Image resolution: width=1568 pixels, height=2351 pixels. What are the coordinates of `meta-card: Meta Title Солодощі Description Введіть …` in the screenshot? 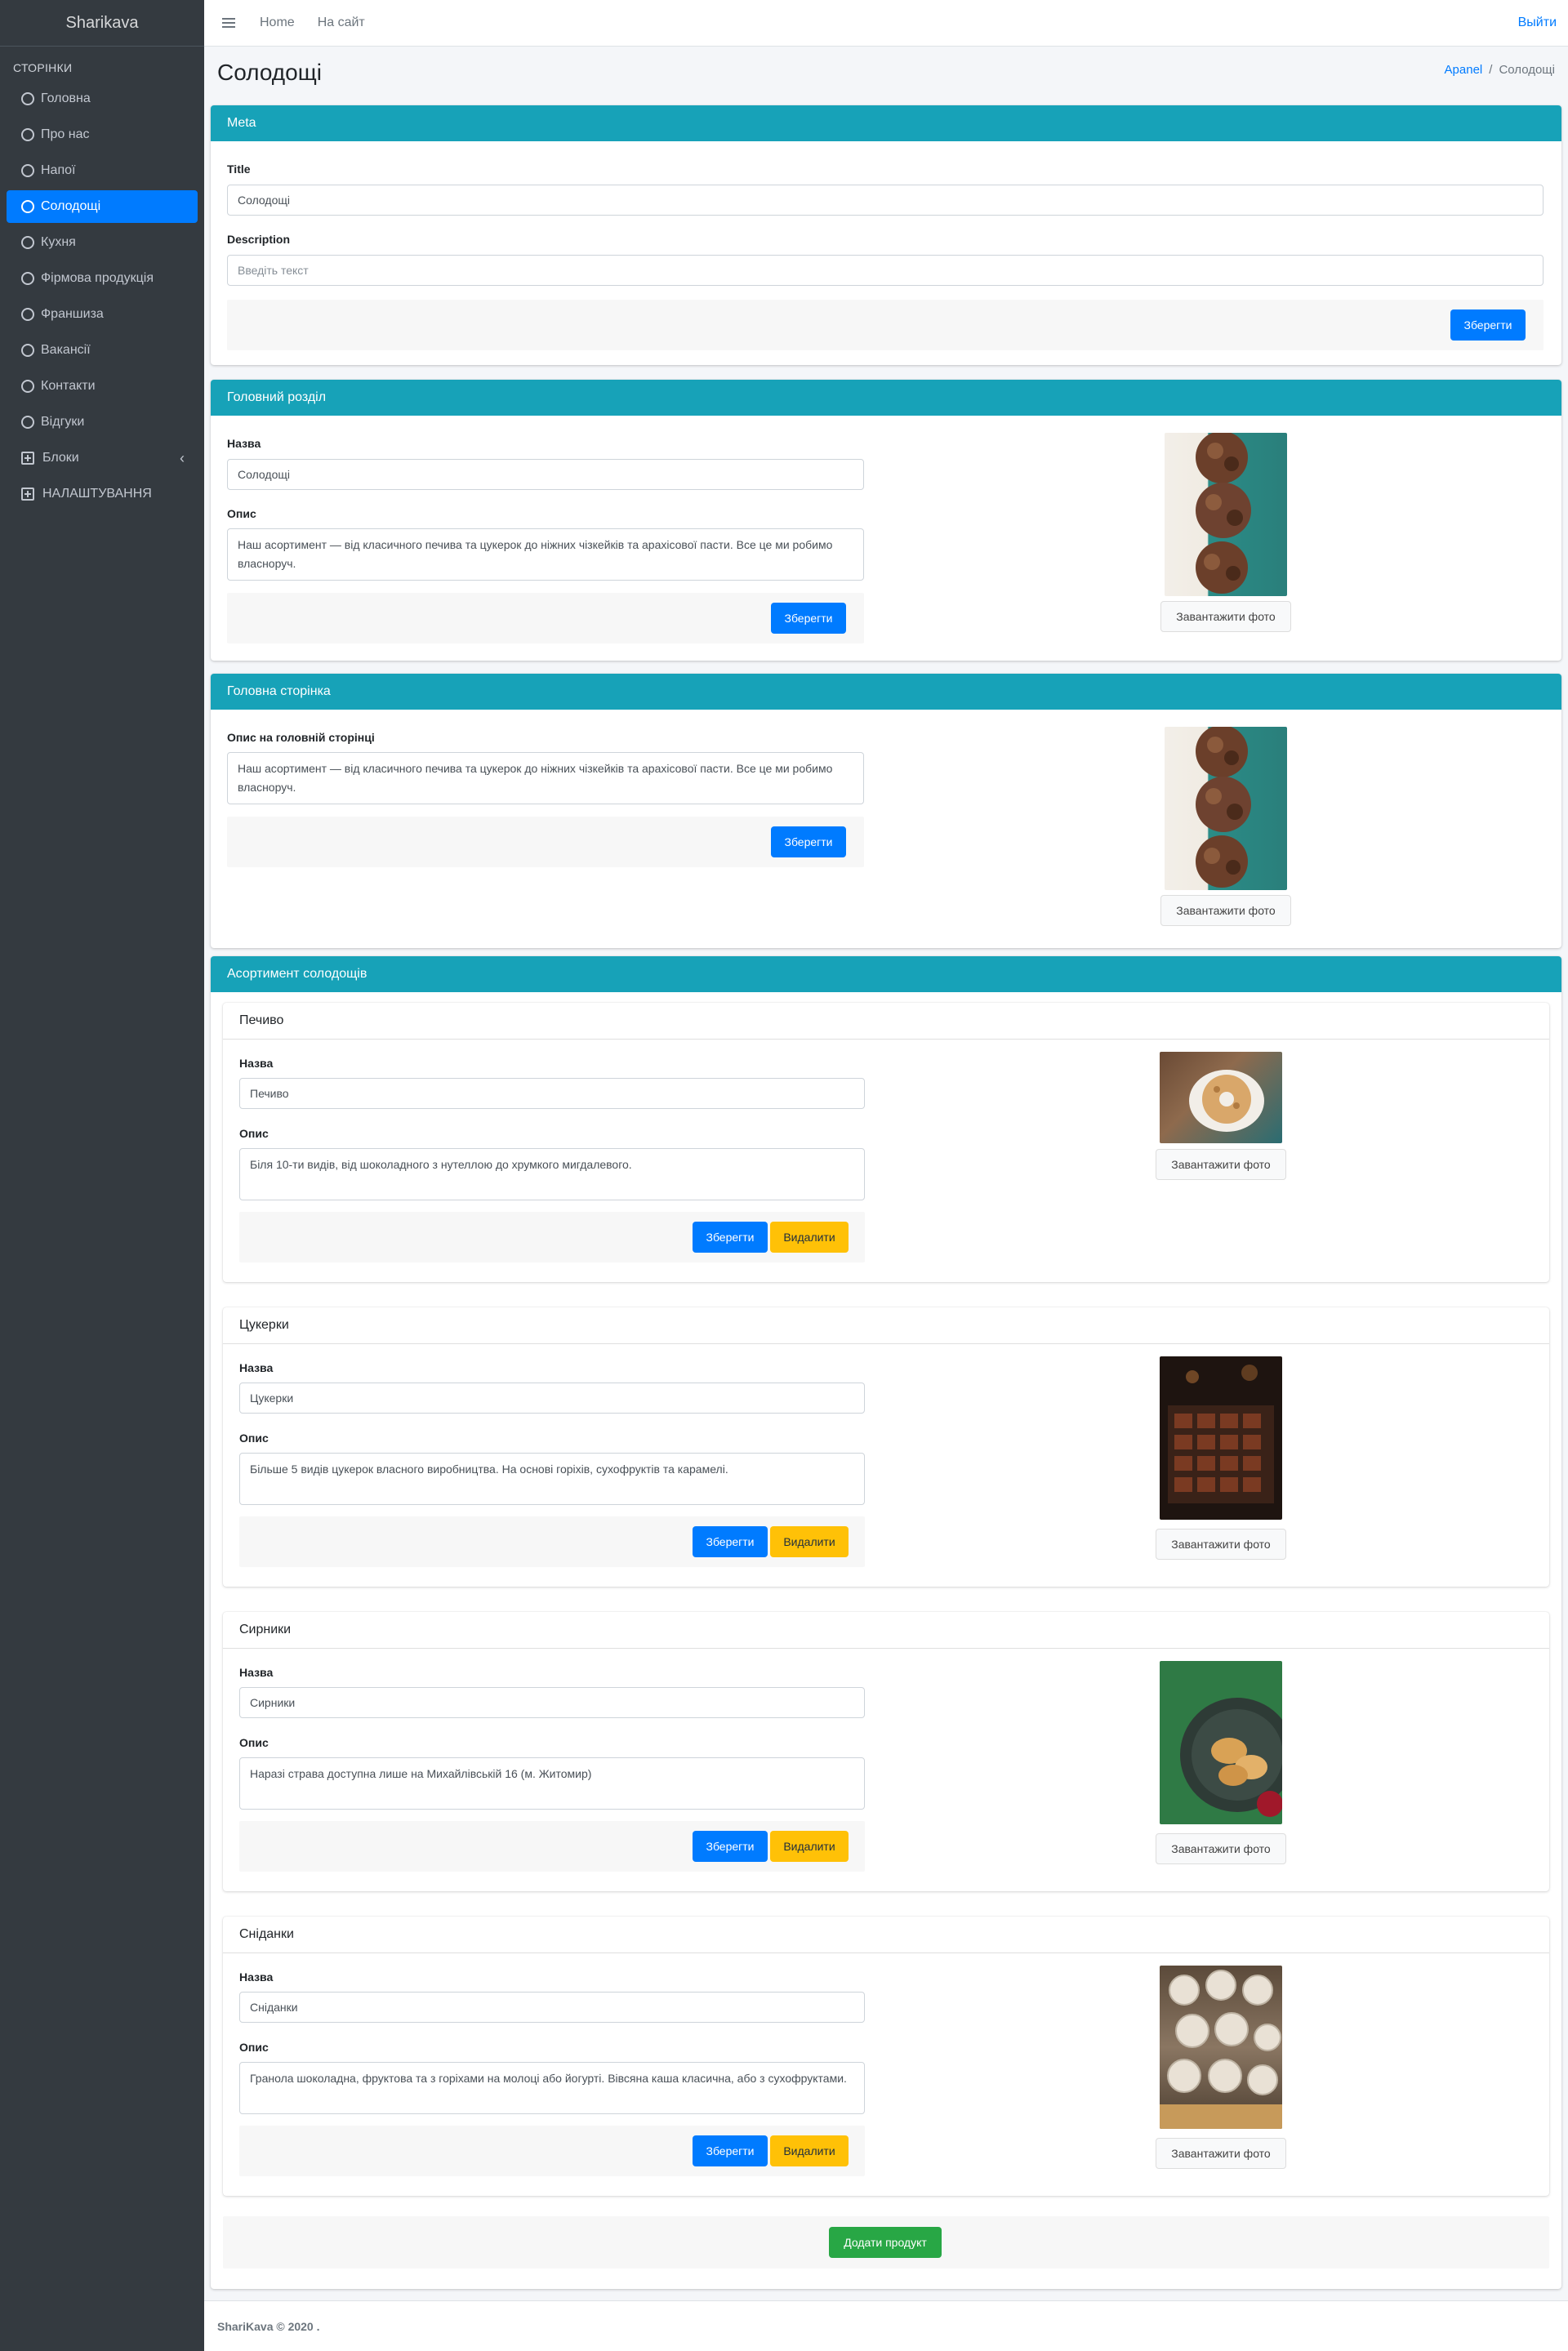 It's located at (886, 235).